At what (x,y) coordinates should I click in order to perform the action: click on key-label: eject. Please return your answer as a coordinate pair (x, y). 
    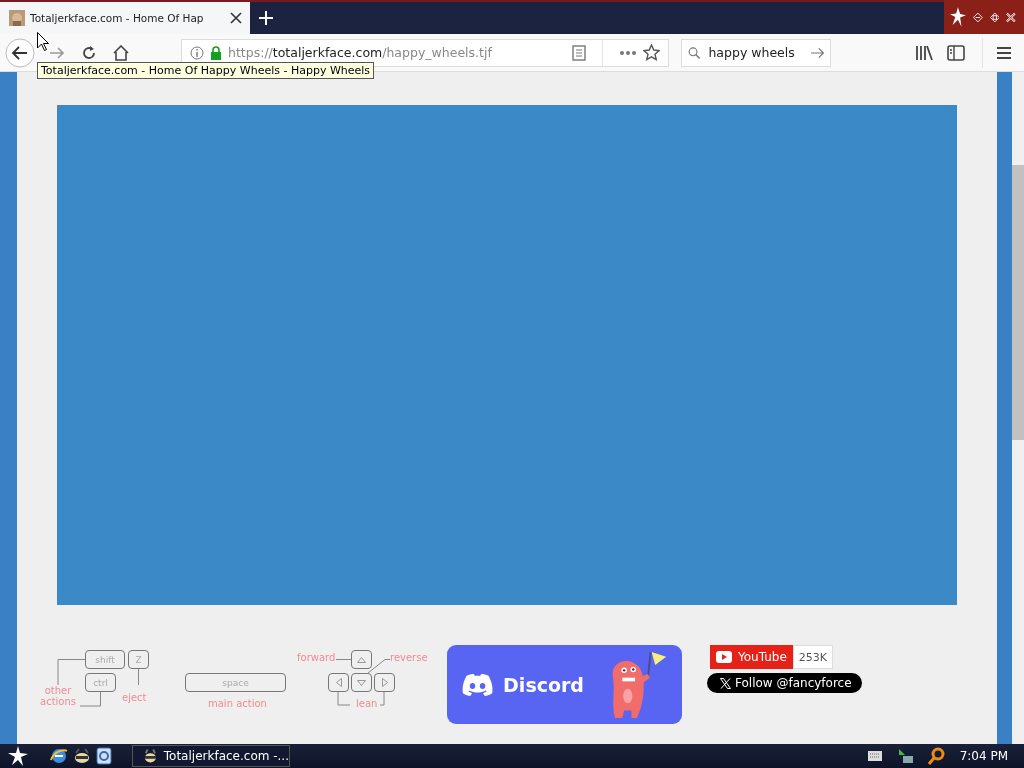
    Looking at the image, I should click on (134, 697).